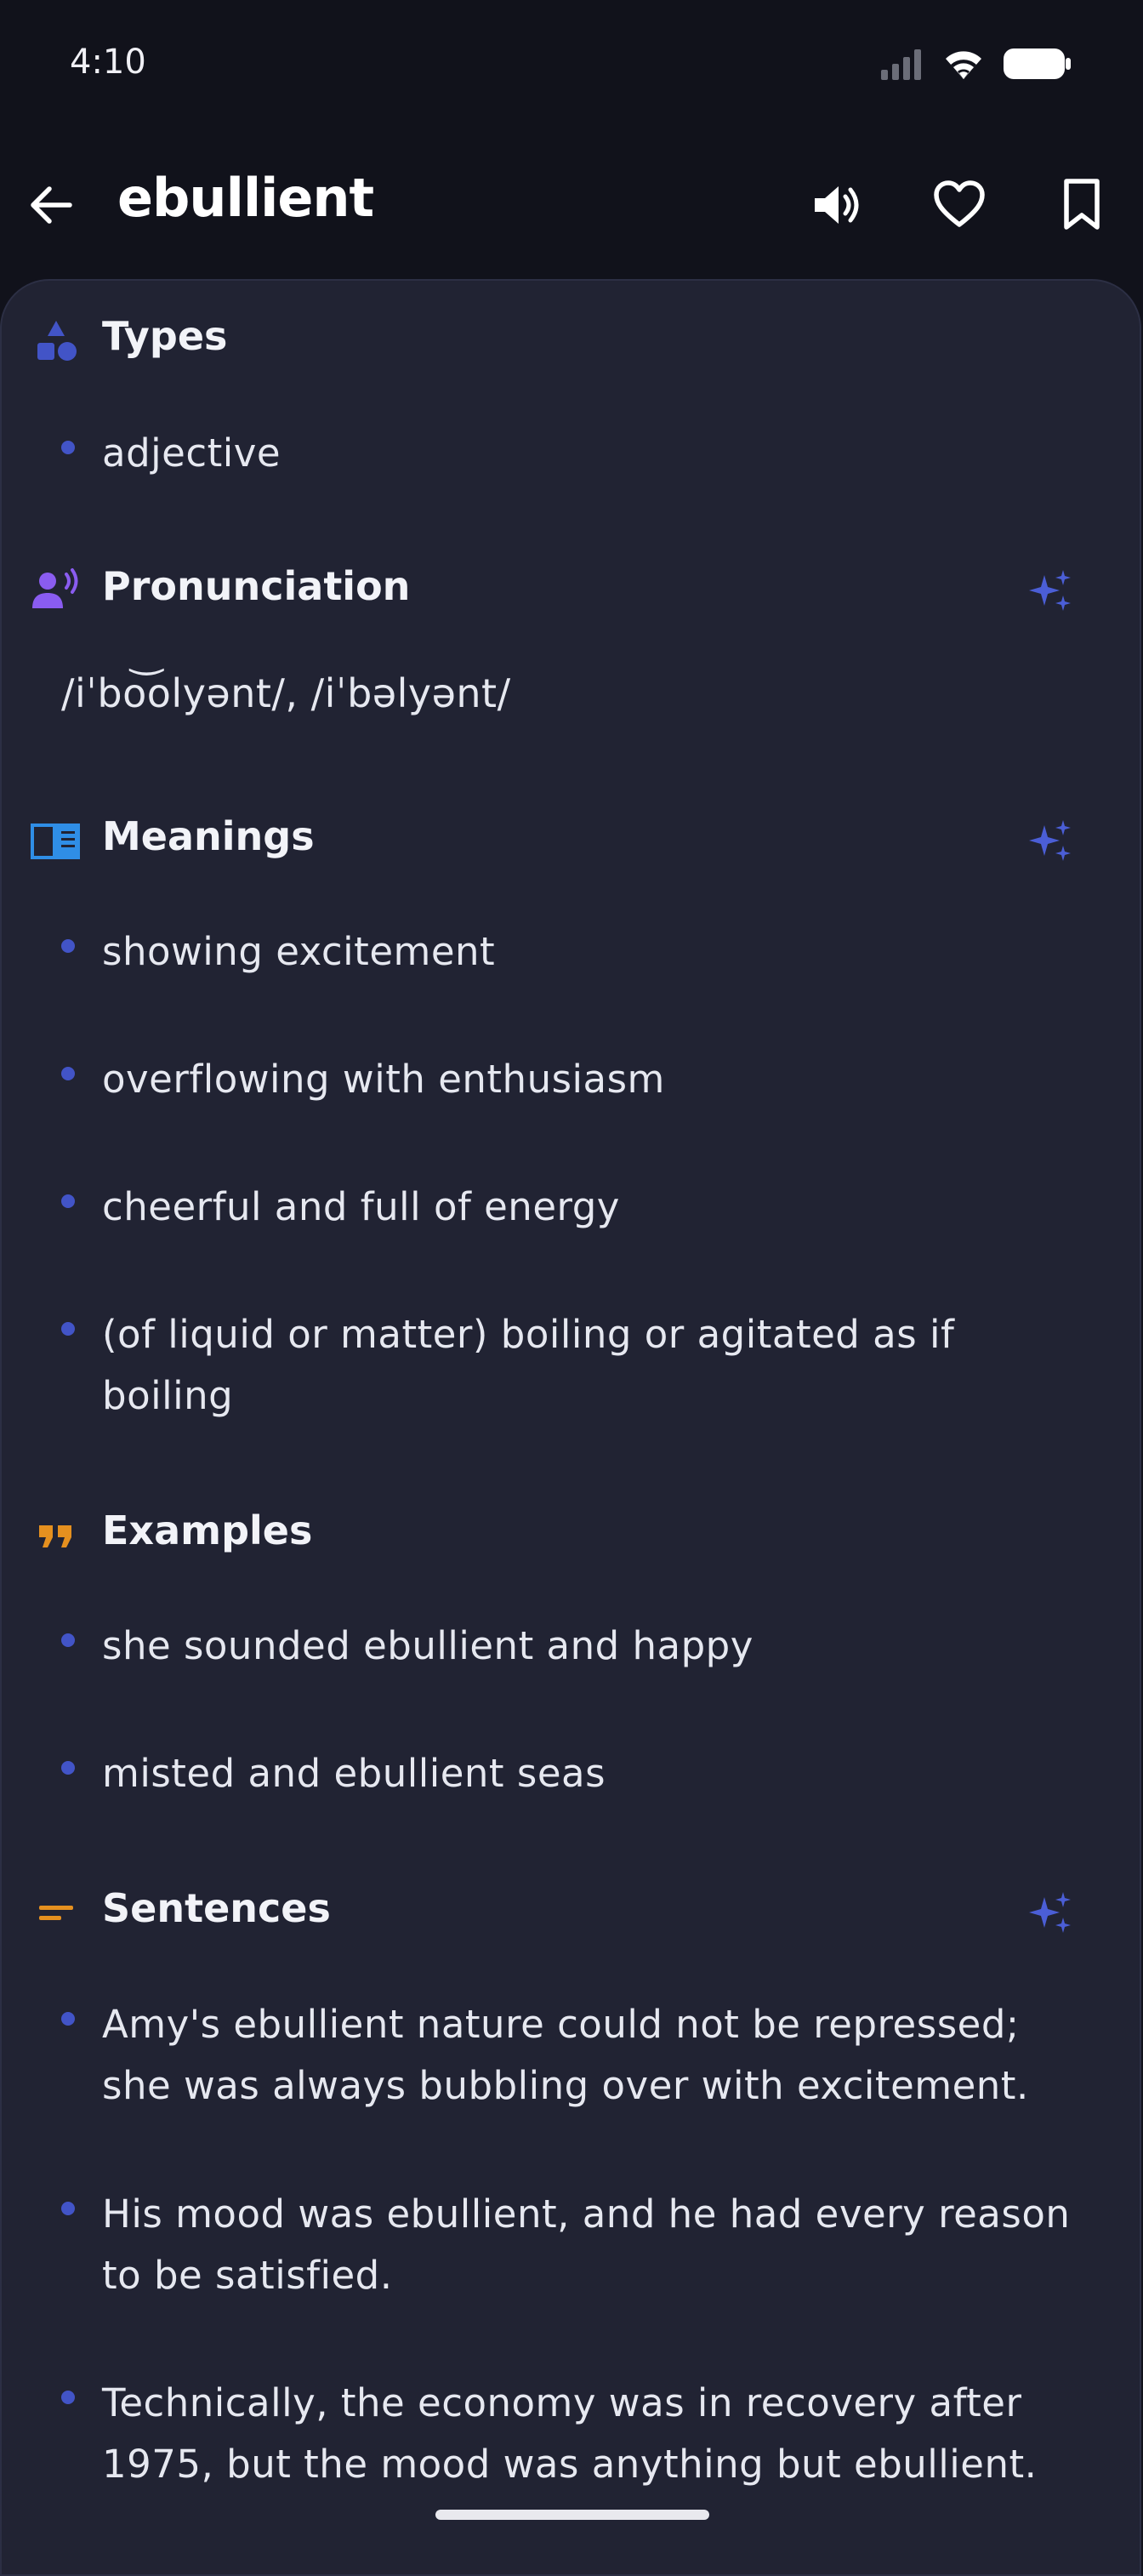  Describe the element at coordinates (299, 952) in the screenshot. I see `list-item: showing excitement` at that location.